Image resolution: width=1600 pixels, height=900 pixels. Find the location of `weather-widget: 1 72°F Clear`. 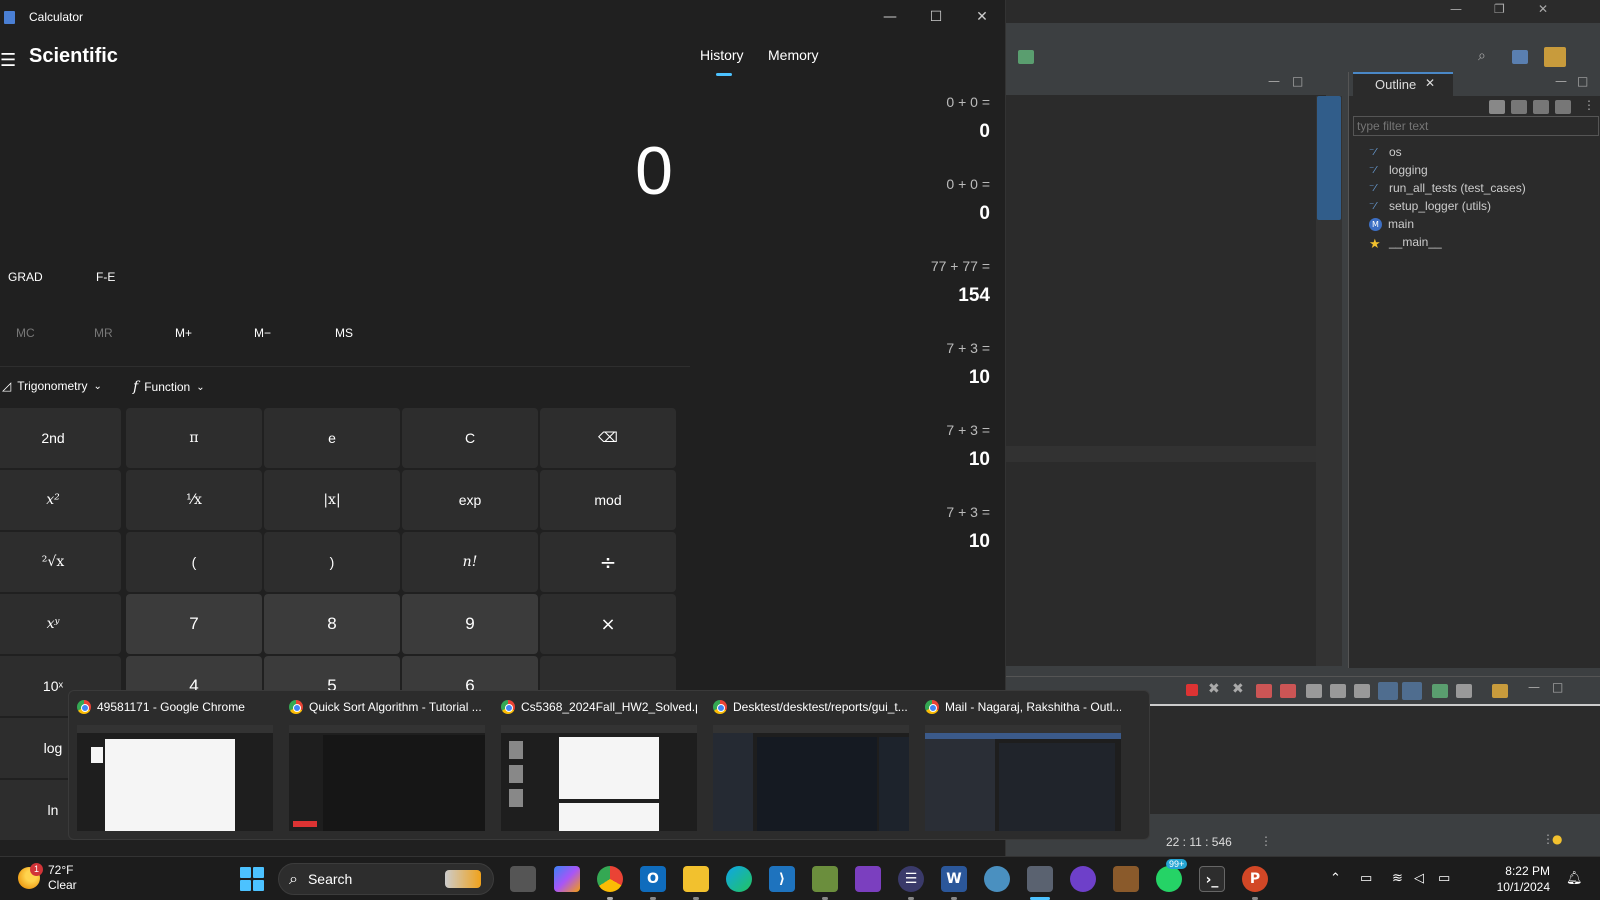

weather-widget: 1 72°F Clear is located at coordinates (47, 878).